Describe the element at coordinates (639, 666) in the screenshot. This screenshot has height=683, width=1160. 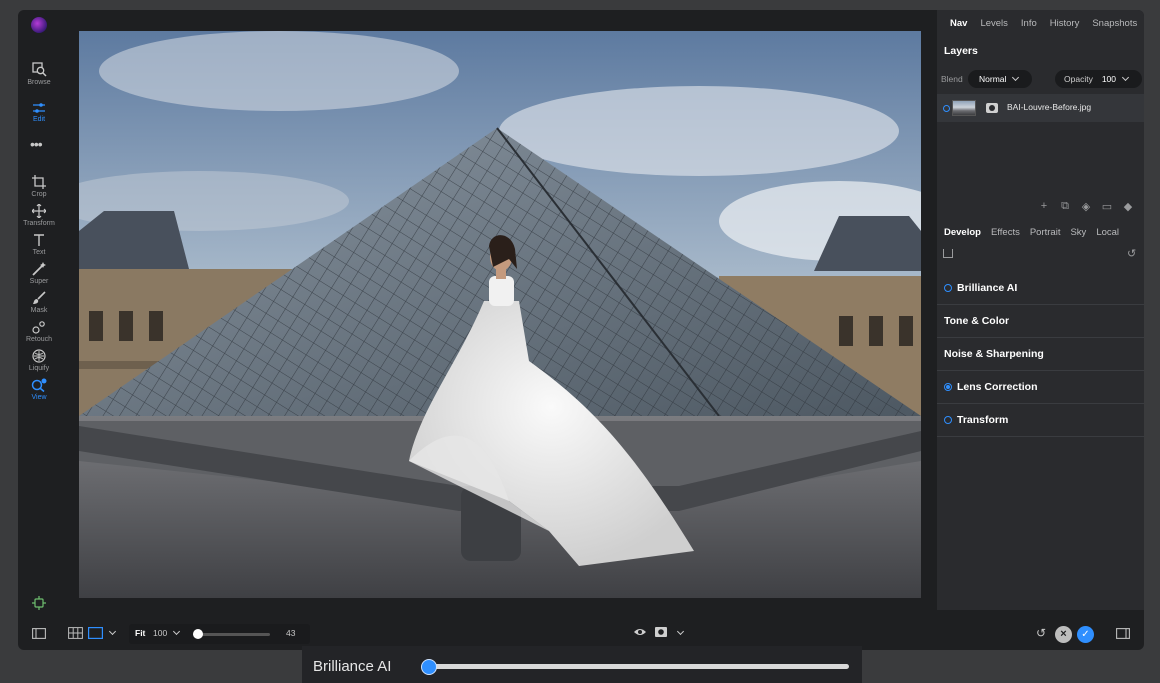
I see `brilliance-ai-slider` at that location.